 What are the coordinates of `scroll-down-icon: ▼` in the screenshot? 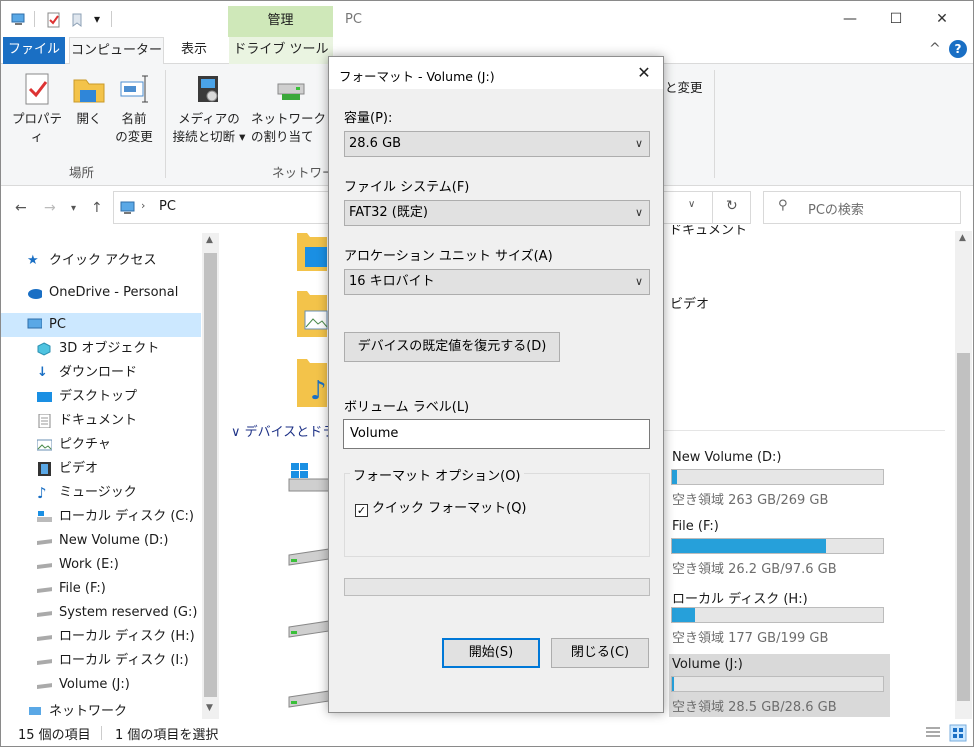 It's located at (209, 708).